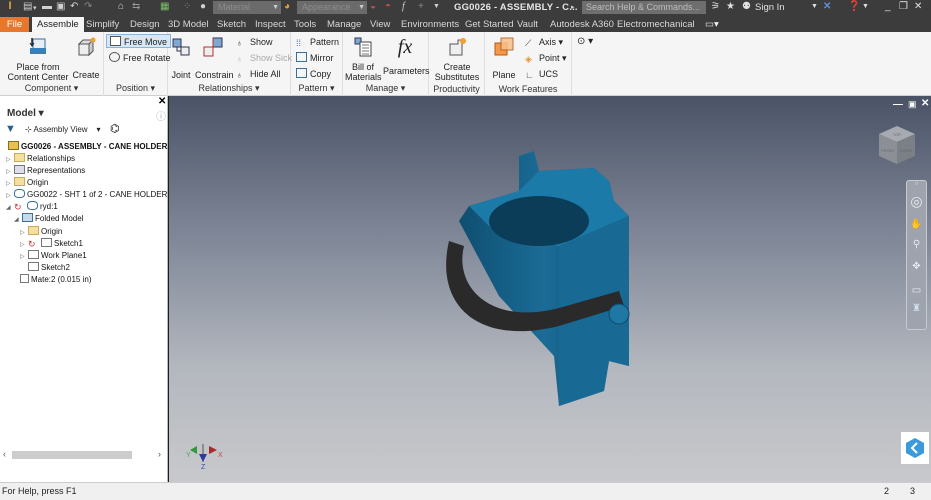 This screenshot has height=500, width=931. Describe the element at coordinates (187, 6) in the screenshot. I see `select-icon: ⁘` at that location.